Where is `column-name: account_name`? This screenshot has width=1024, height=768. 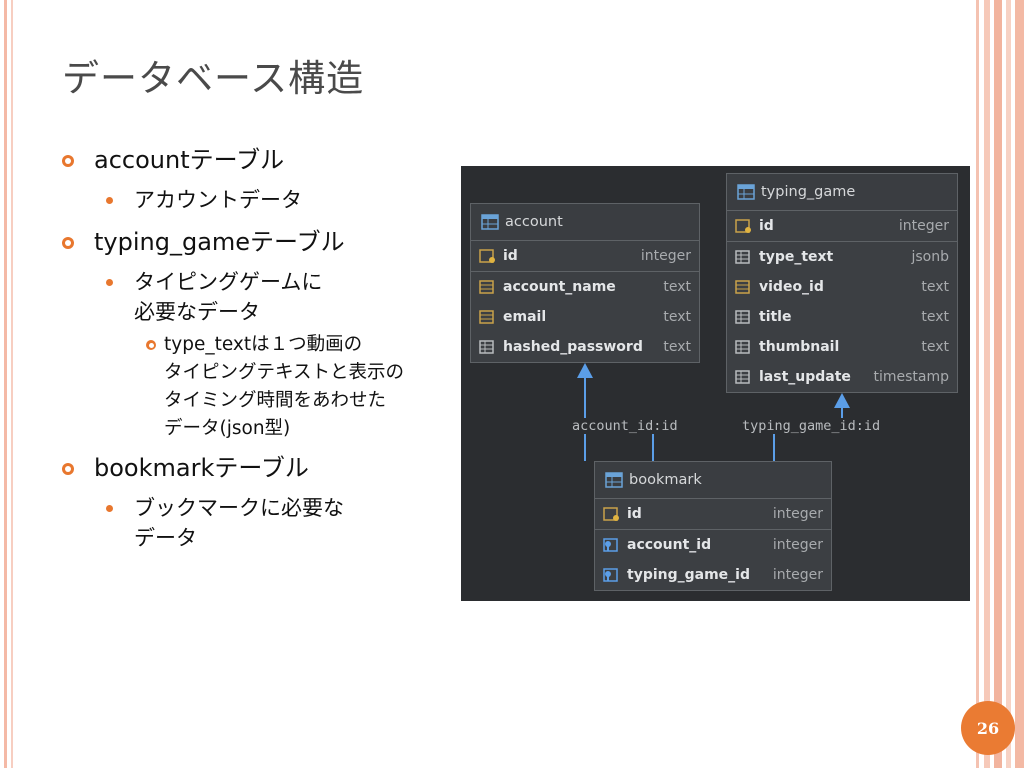 column-name: account_name is located at coordinates (559, 287).